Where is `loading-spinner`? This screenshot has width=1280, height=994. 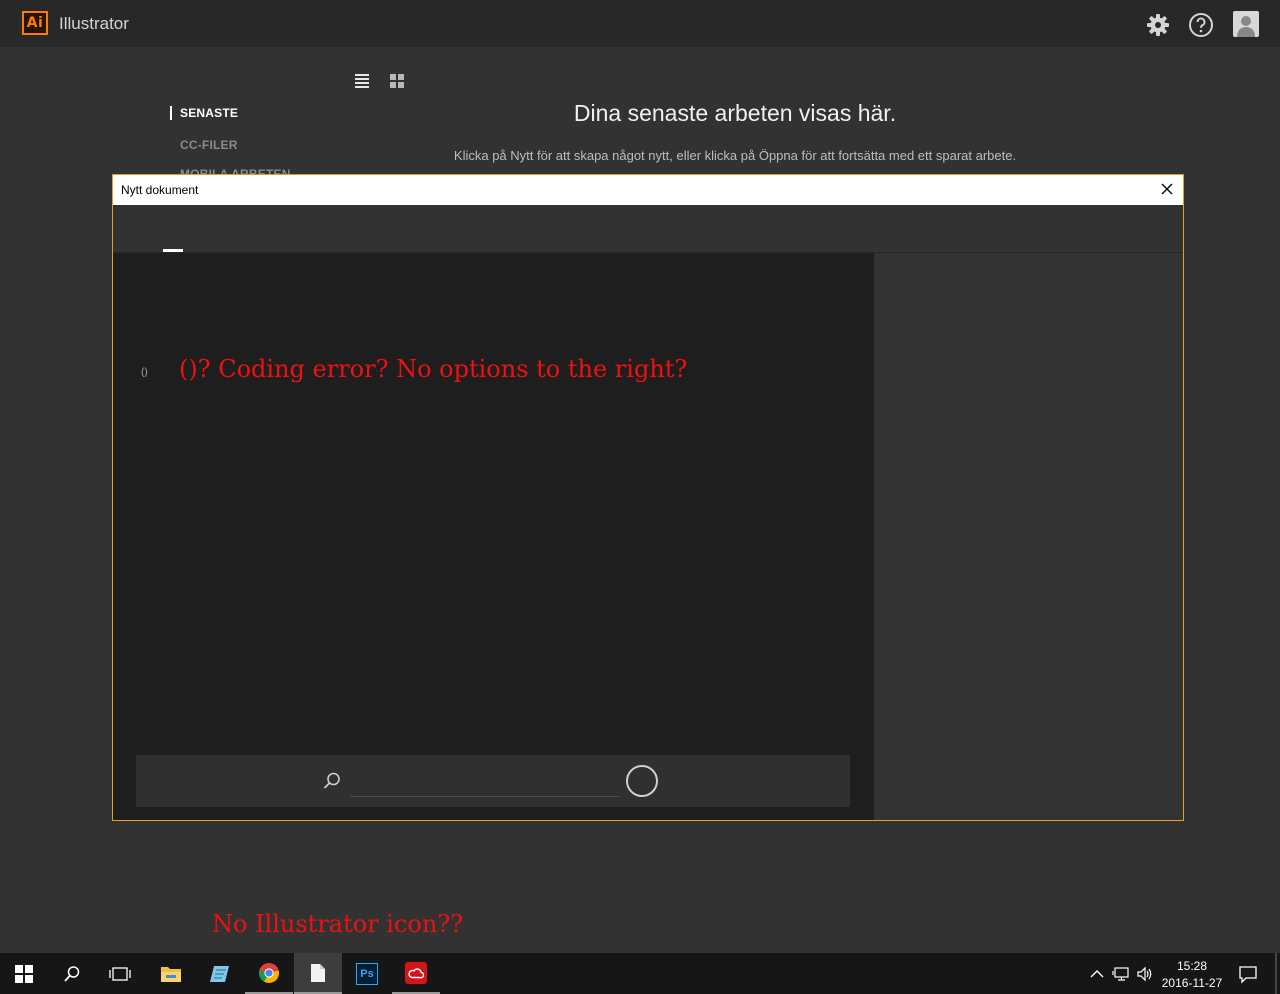
loading-spinner is located at coordinates (642, 781).